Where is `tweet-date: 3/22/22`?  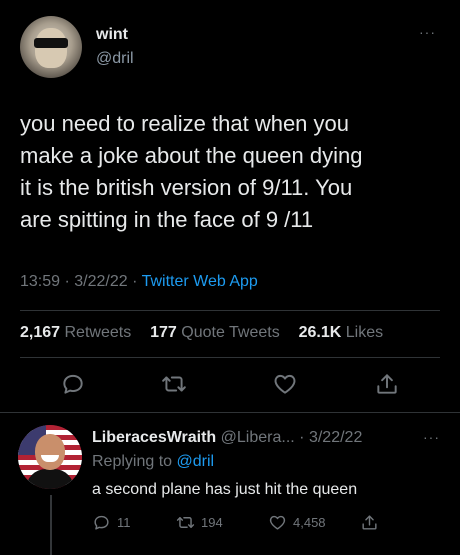 tweet-date: 3/22/22 is located at coordinates (100, 281).